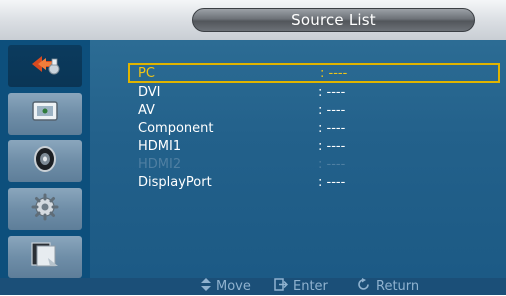 The height and width of the screenshot is (296, 506). I want to click on source-label: DisplayPort, so click(175, 182).